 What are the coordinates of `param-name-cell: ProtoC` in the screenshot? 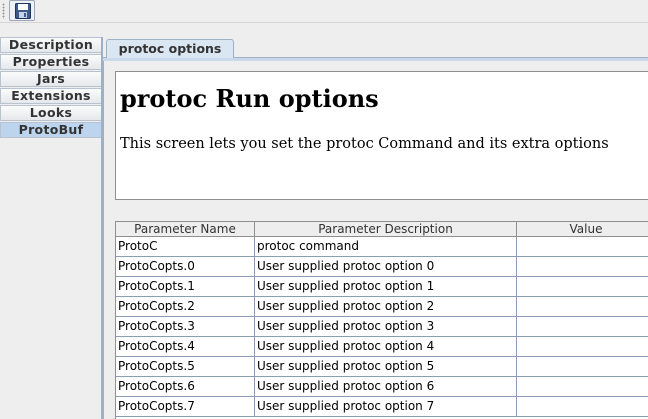 It's located at (185, 246).